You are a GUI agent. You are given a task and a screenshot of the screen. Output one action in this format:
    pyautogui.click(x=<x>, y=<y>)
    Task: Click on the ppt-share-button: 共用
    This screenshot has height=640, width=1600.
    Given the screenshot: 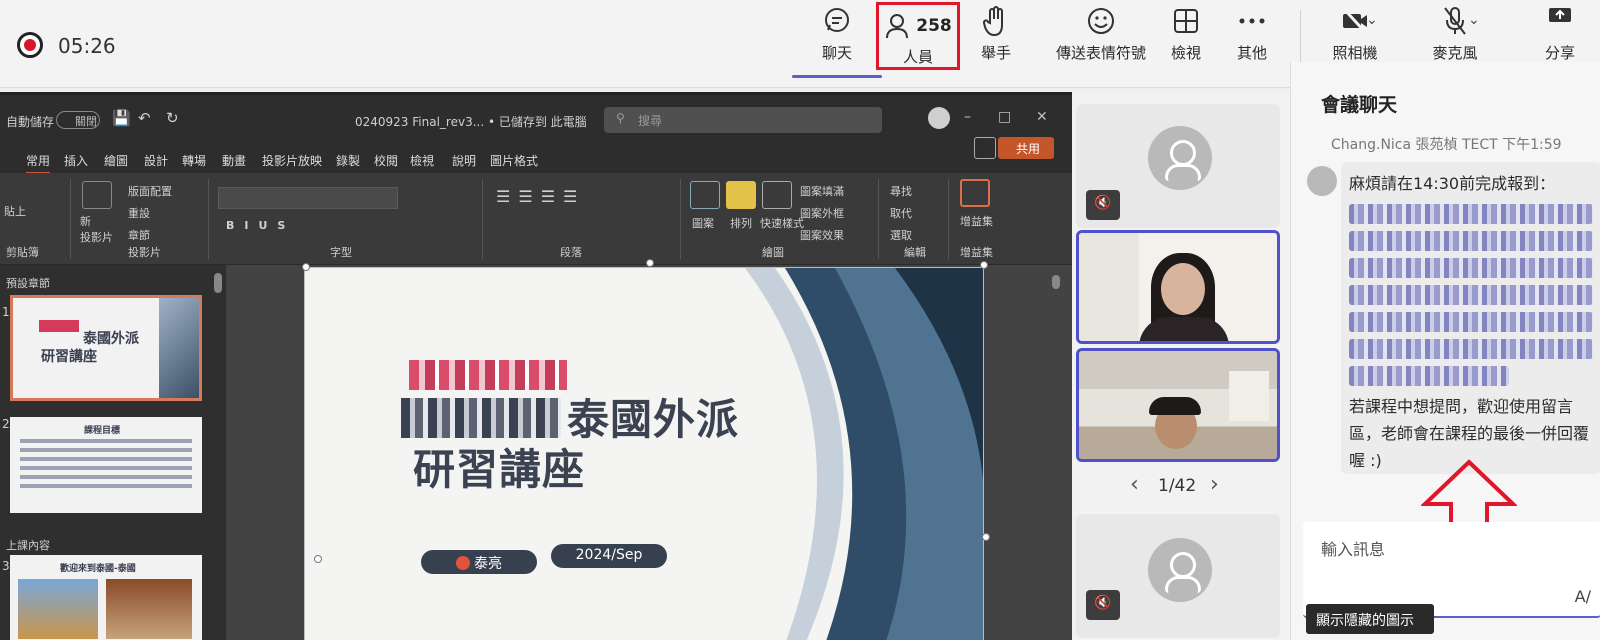 What is the action you would take?
    pyautogui.click(x=1026, y=148)
    